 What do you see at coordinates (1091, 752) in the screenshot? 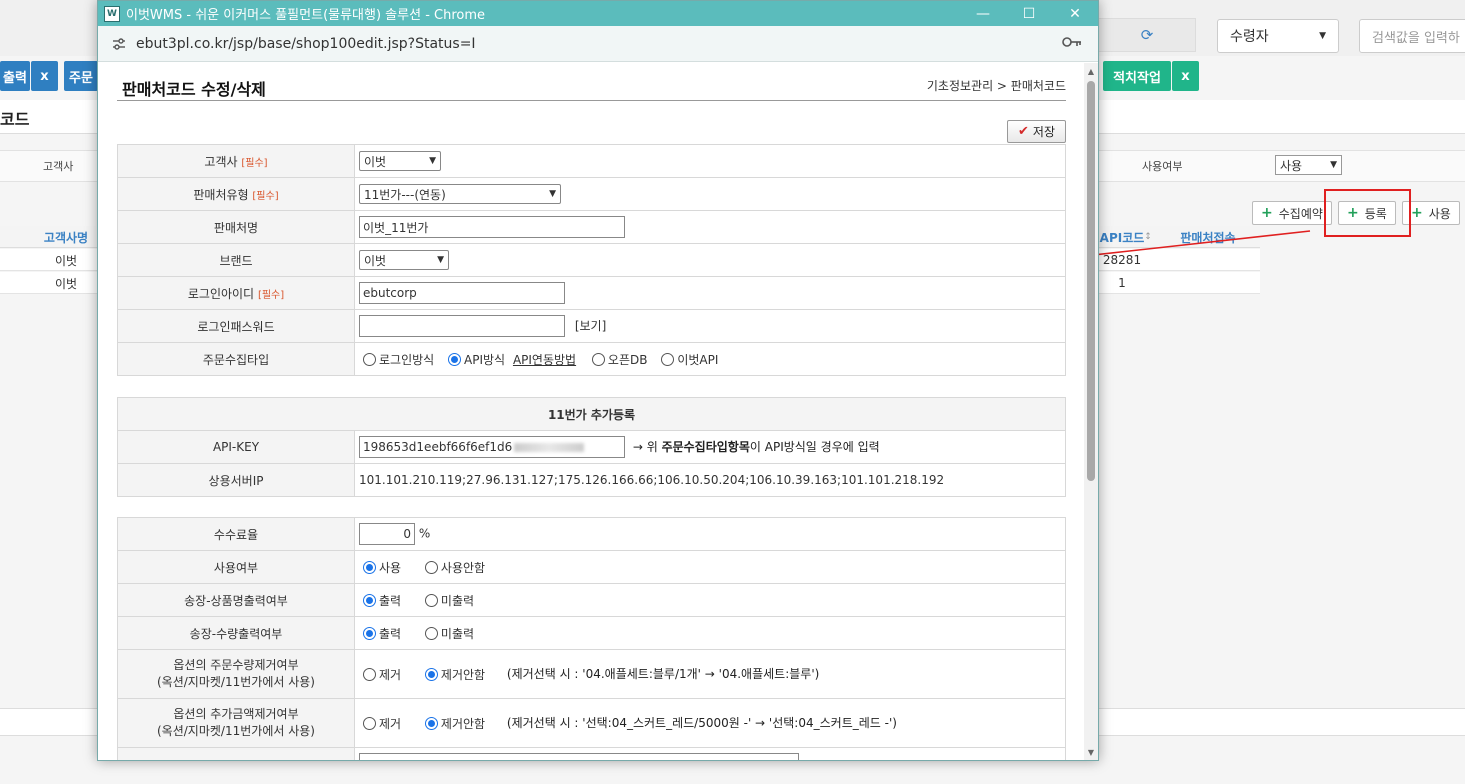
I see `scroll-down-icon: ▼` at bounding box center [1091, 752].